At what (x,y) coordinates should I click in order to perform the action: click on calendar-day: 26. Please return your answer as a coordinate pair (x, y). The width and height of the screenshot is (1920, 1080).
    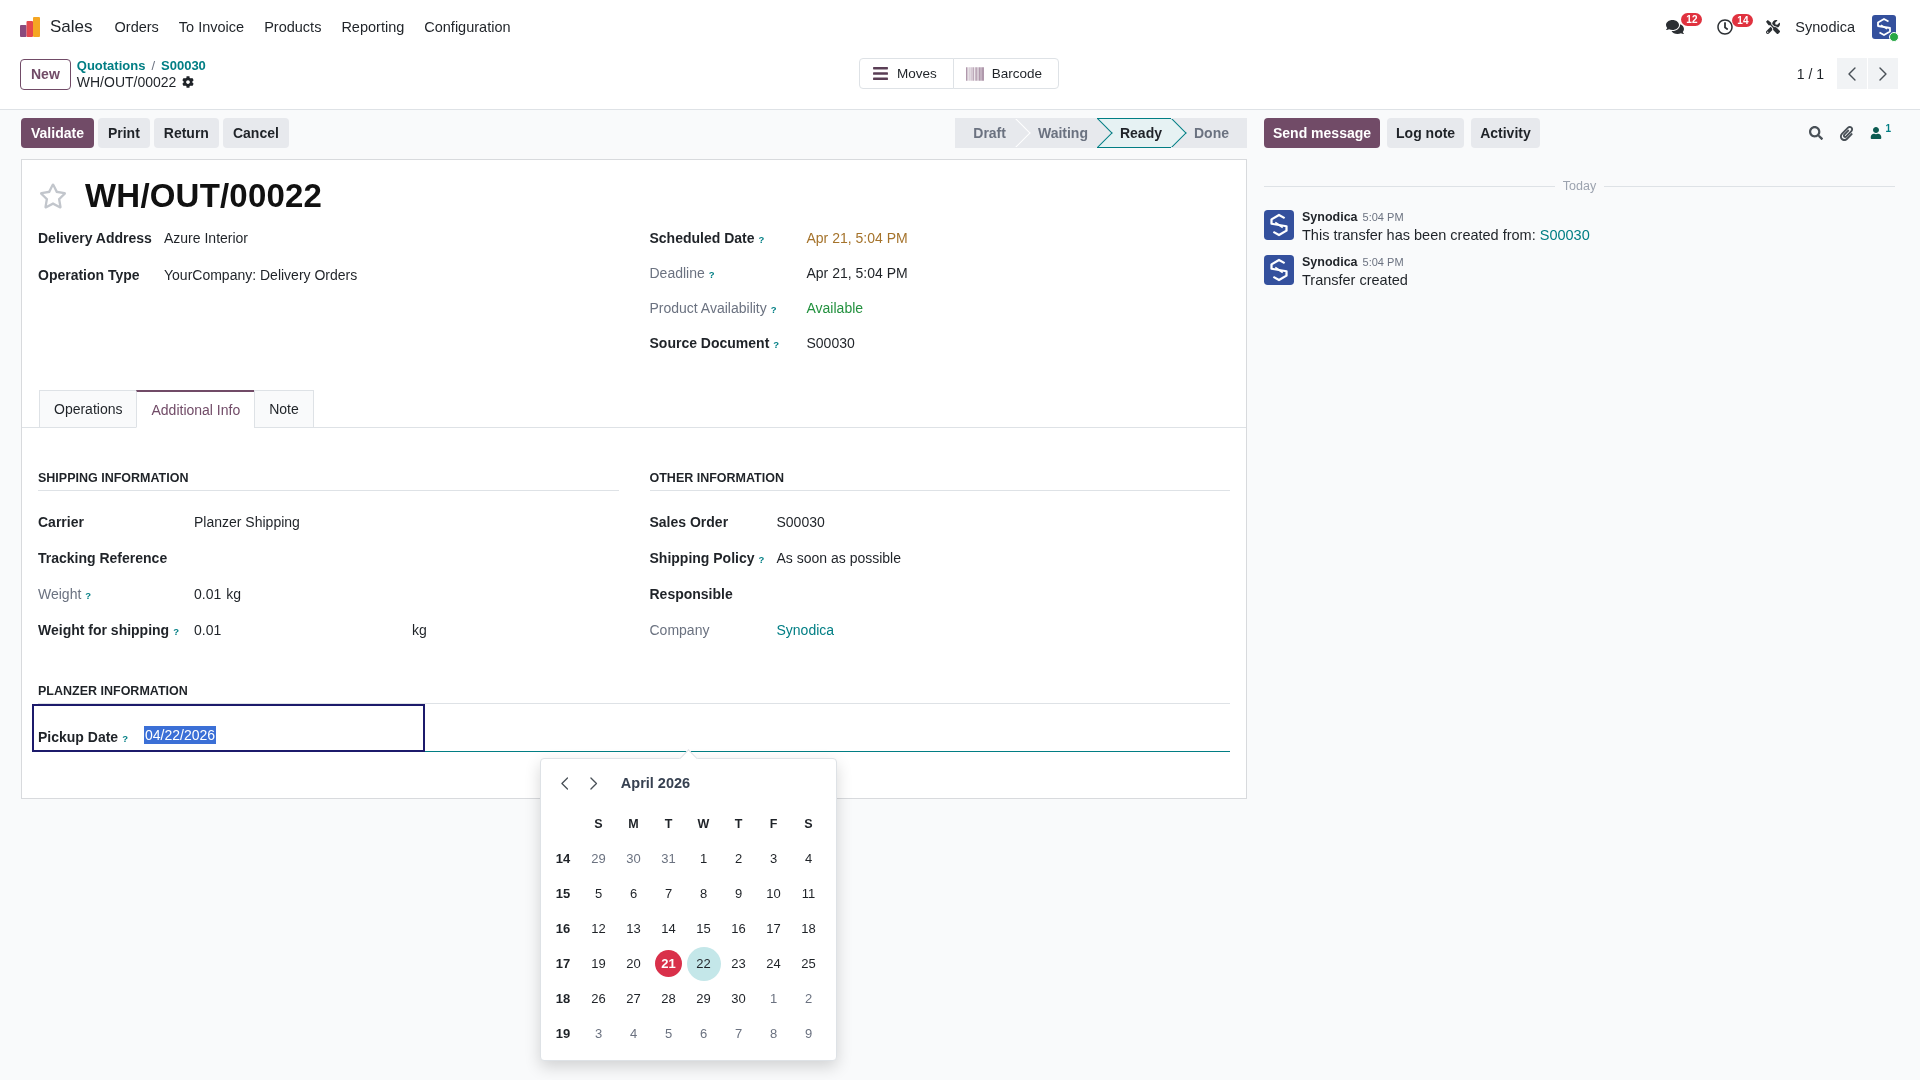
    Looking at the image, I should click on (598, 998).